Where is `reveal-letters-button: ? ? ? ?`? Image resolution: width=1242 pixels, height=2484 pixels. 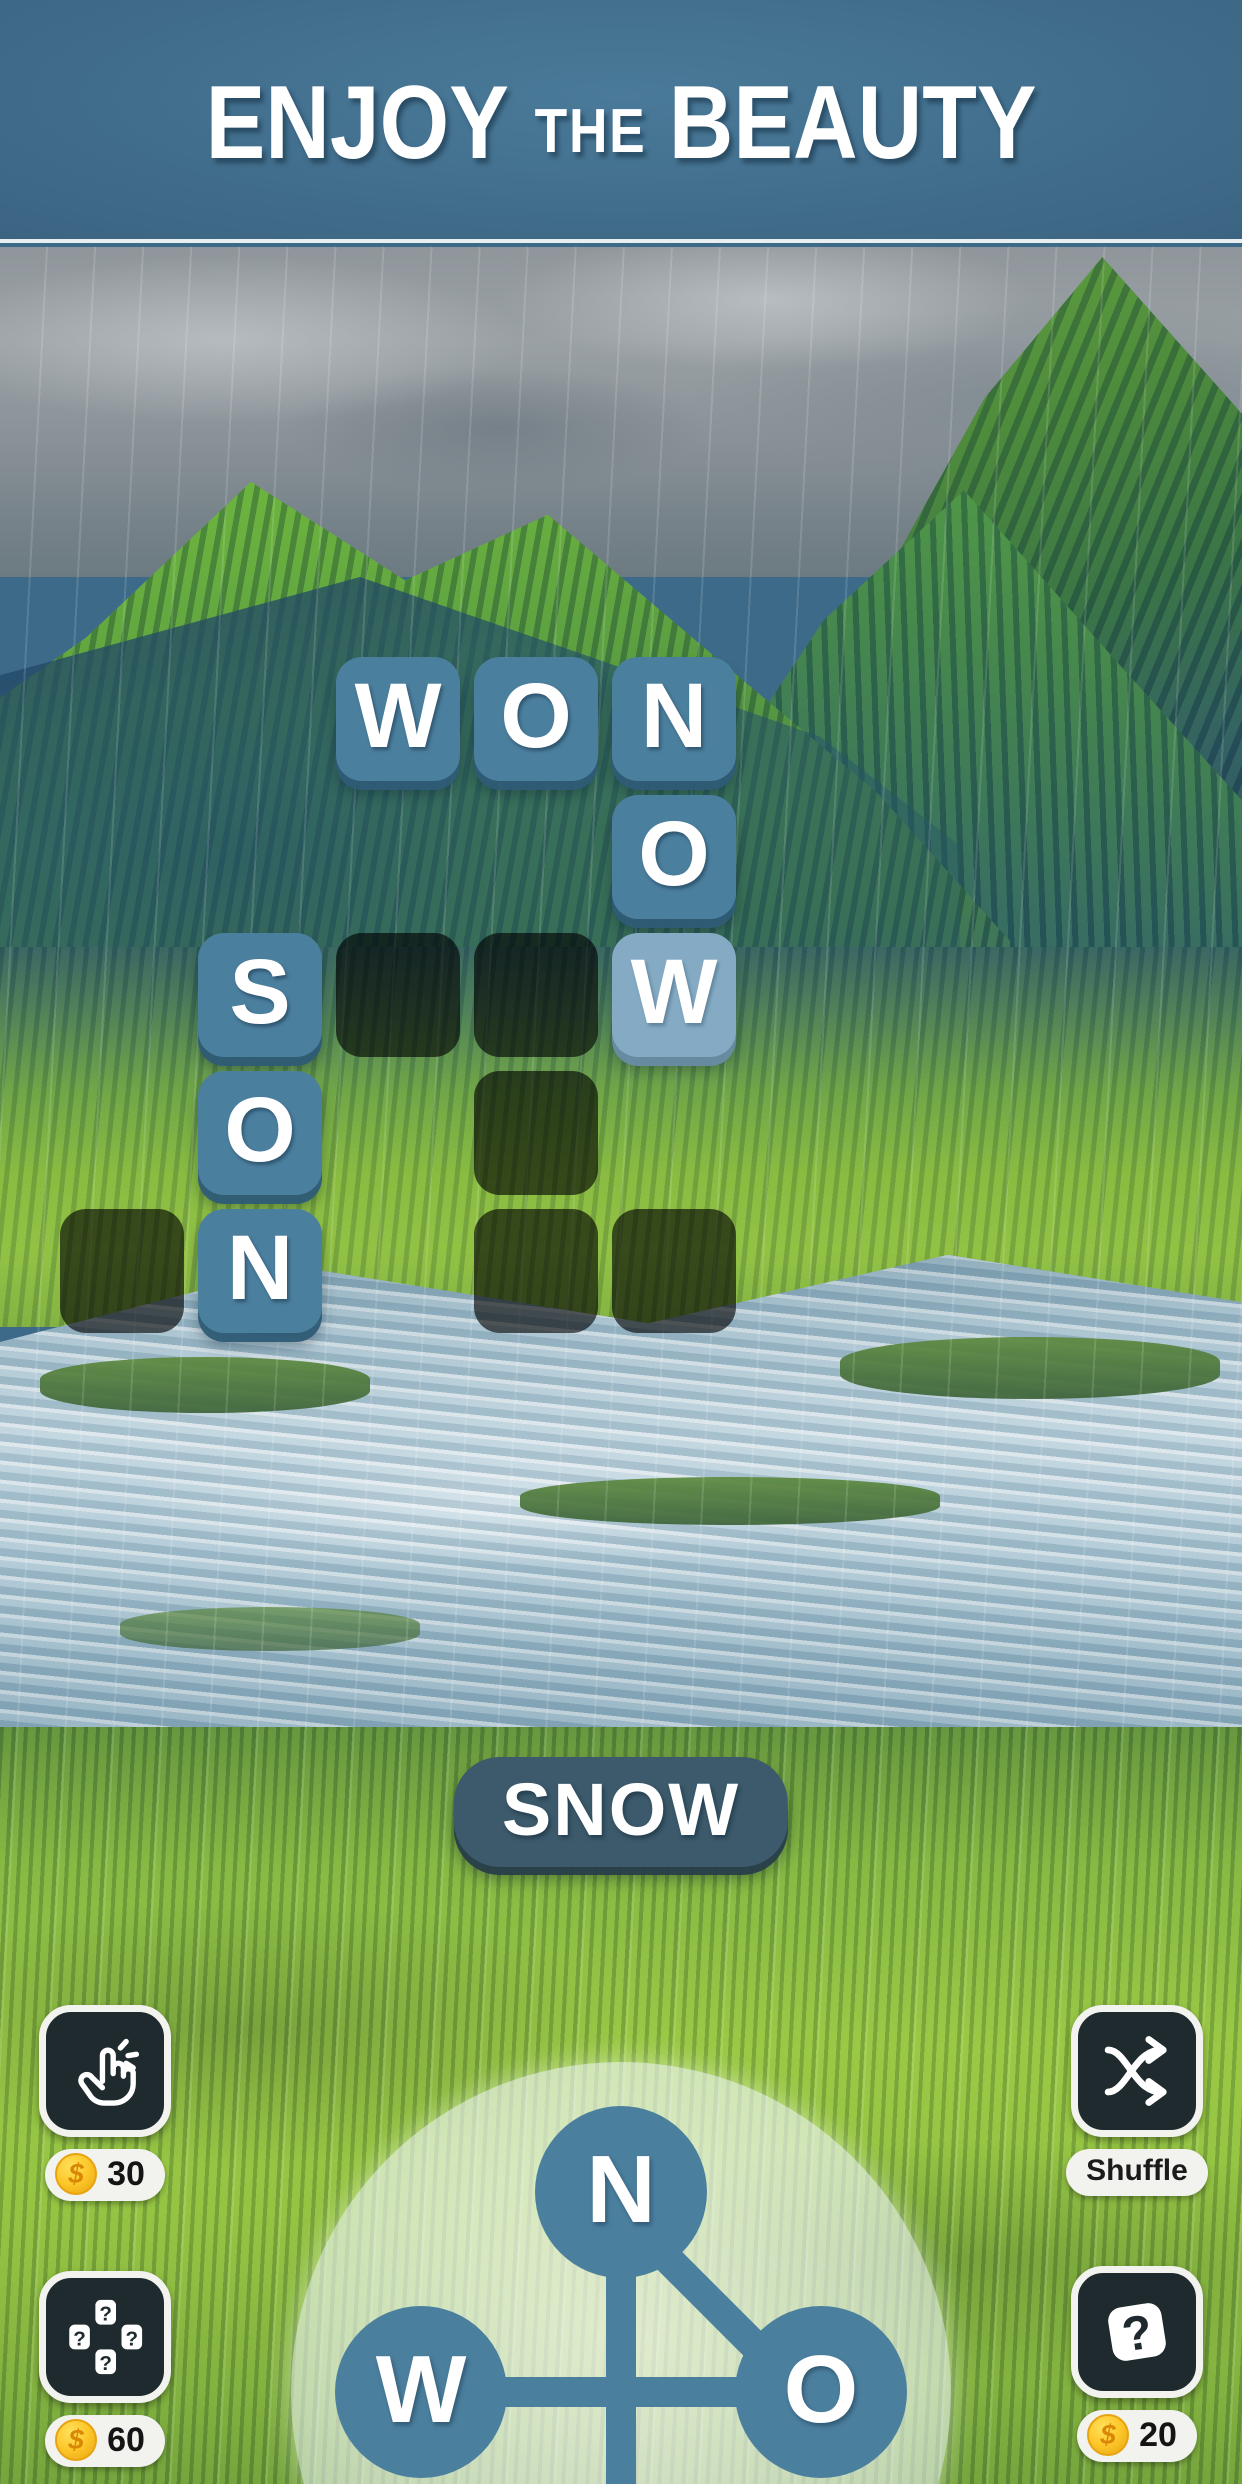
reveal-letters-button: ? ? ? ? is located at coordinates (105, 2337).